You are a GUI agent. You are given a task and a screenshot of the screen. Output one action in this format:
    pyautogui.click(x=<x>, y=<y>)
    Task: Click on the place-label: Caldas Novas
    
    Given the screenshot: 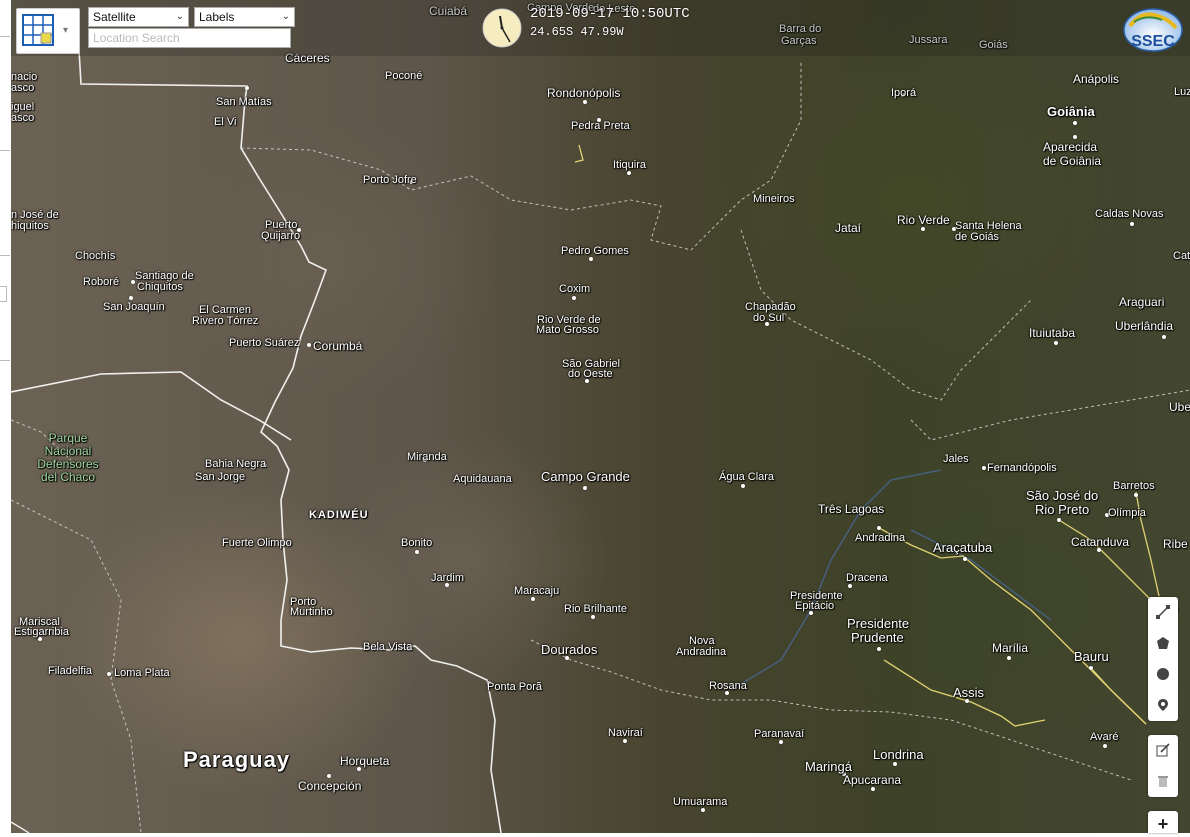 What is the action you would take?
    pyautogui.click(x=1129, y=214)
    